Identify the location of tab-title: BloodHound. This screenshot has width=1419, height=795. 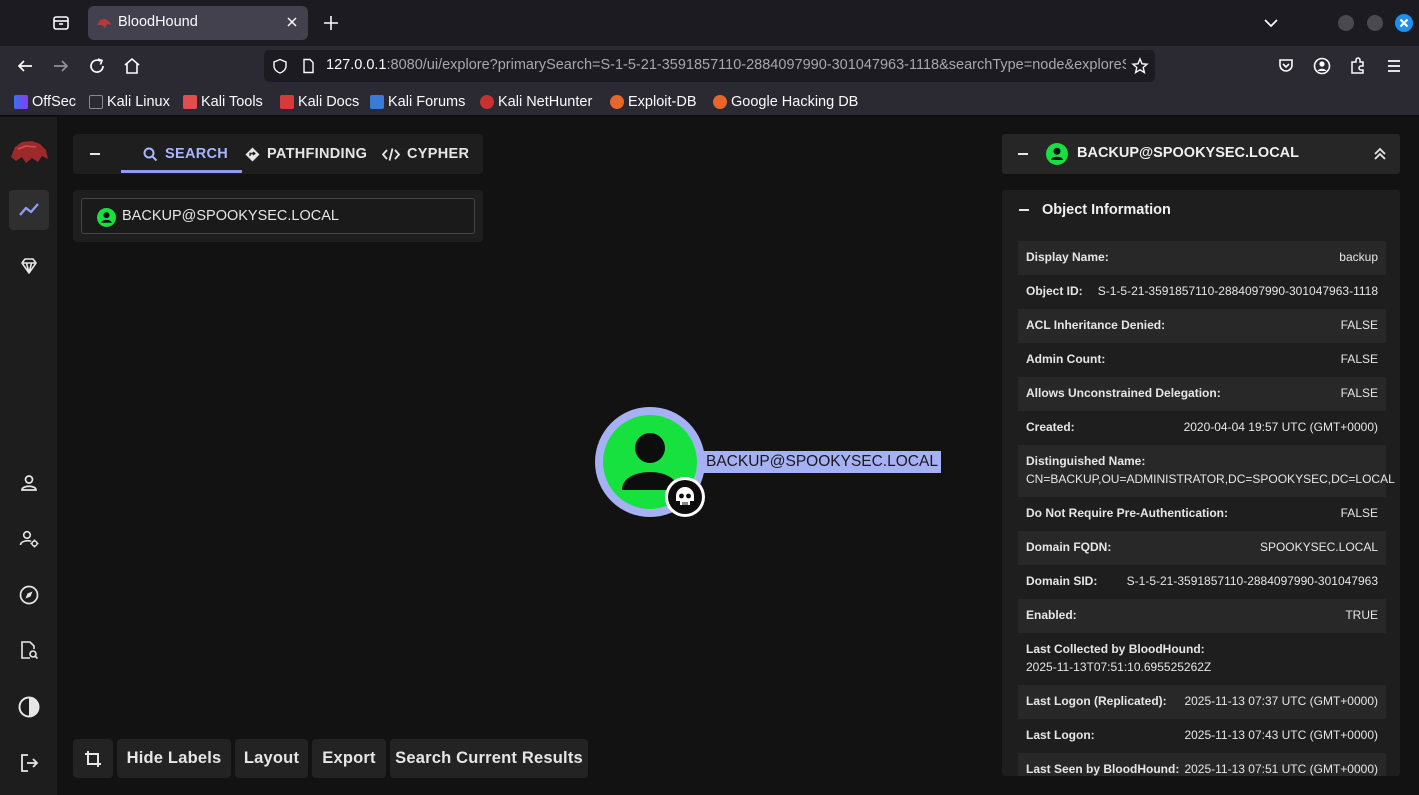
(158, 22).